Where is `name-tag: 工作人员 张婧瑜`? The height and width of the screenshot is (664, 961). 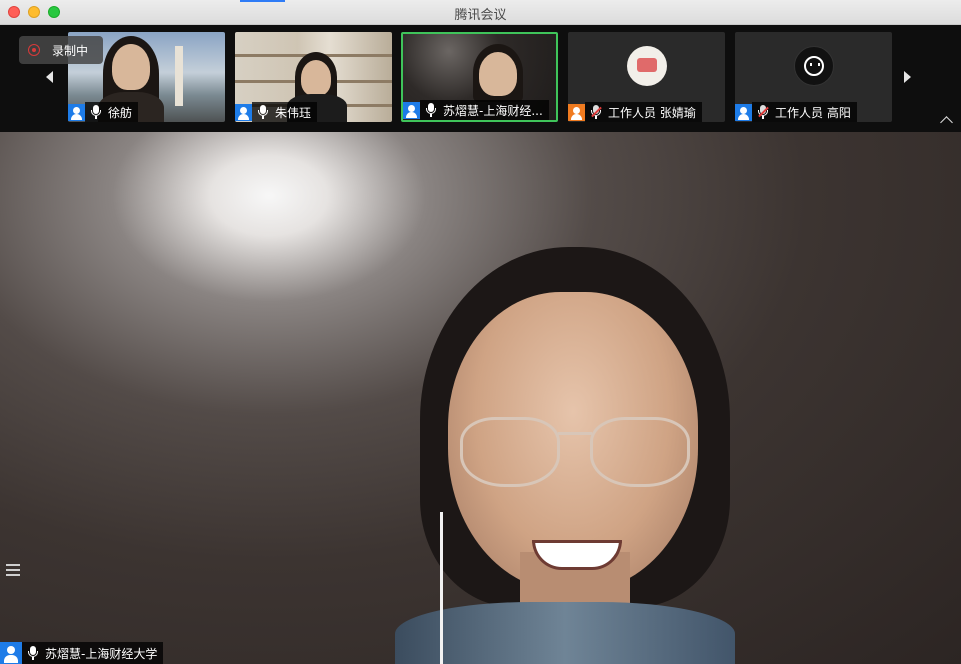
name-tag: 工作人员 张婧瑜 is located at coordinates (643, 112).